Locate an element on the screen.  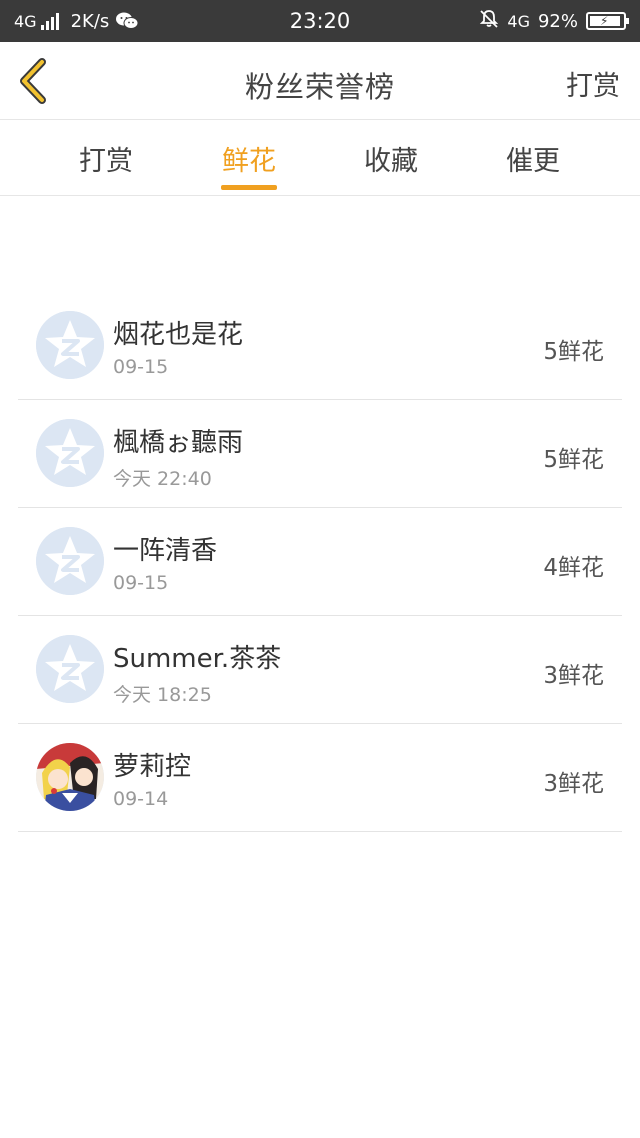
fan-name: Summer.茶茶 is located at coordinates (197, 659).